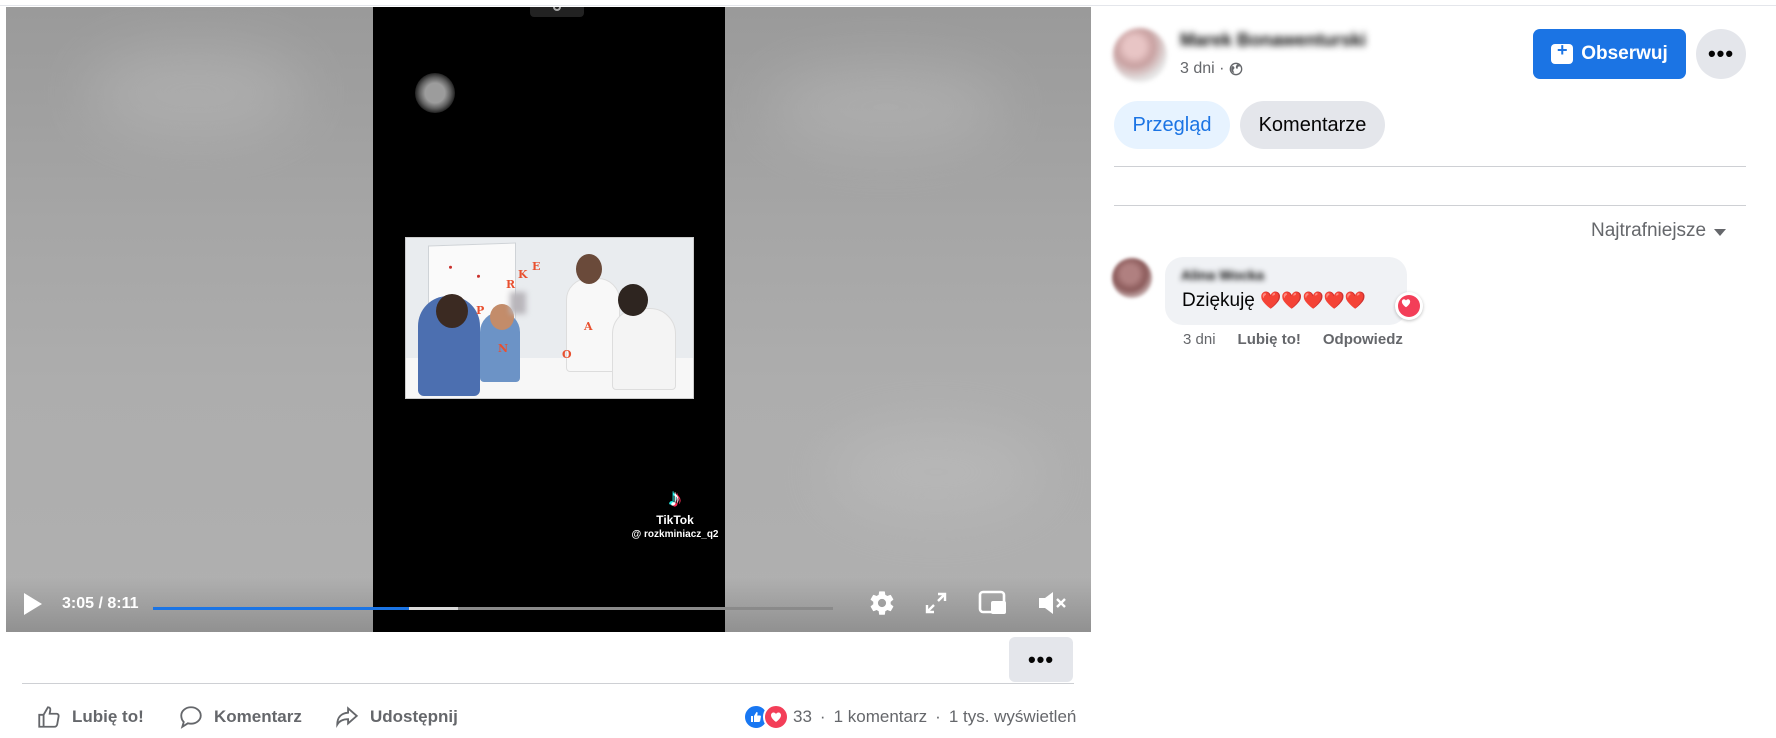 The width and height of the screenshot is (1776, 738). Describe the element at coordinates (518, 303) in the screenshot. I see `blurred-face` at that location.